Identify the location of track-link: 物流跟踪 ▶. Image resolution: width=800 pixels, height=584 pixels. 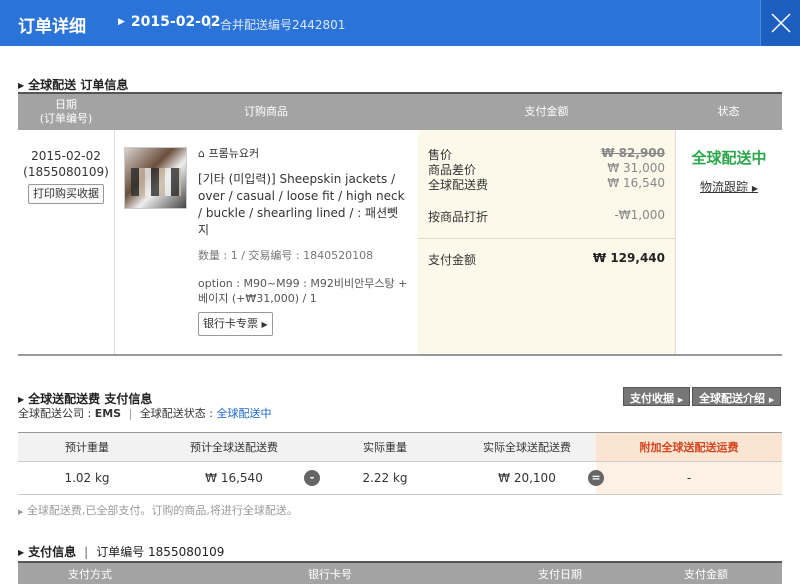
(729, 186).